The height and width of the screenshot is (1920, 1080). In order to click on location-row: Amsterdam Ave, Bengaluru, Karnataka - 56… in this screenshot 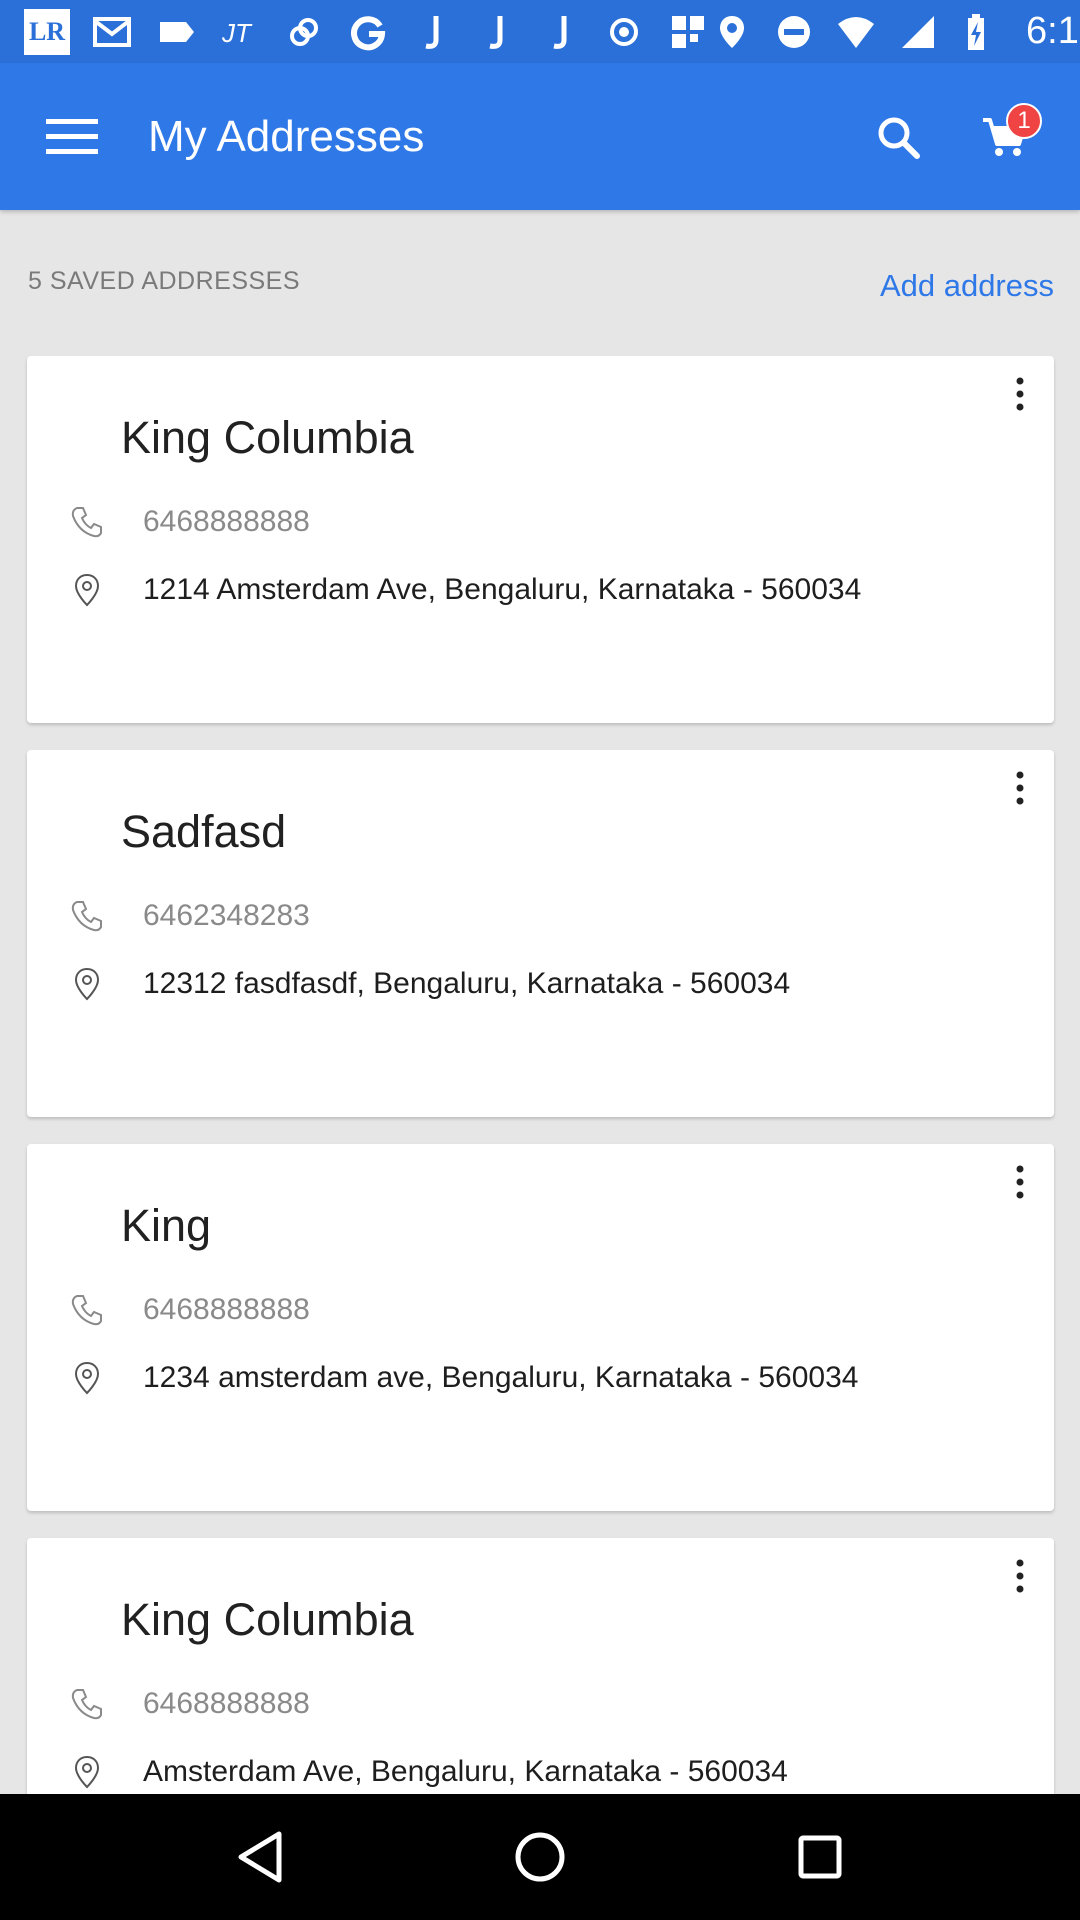, I will do `click(427, 1772)`.